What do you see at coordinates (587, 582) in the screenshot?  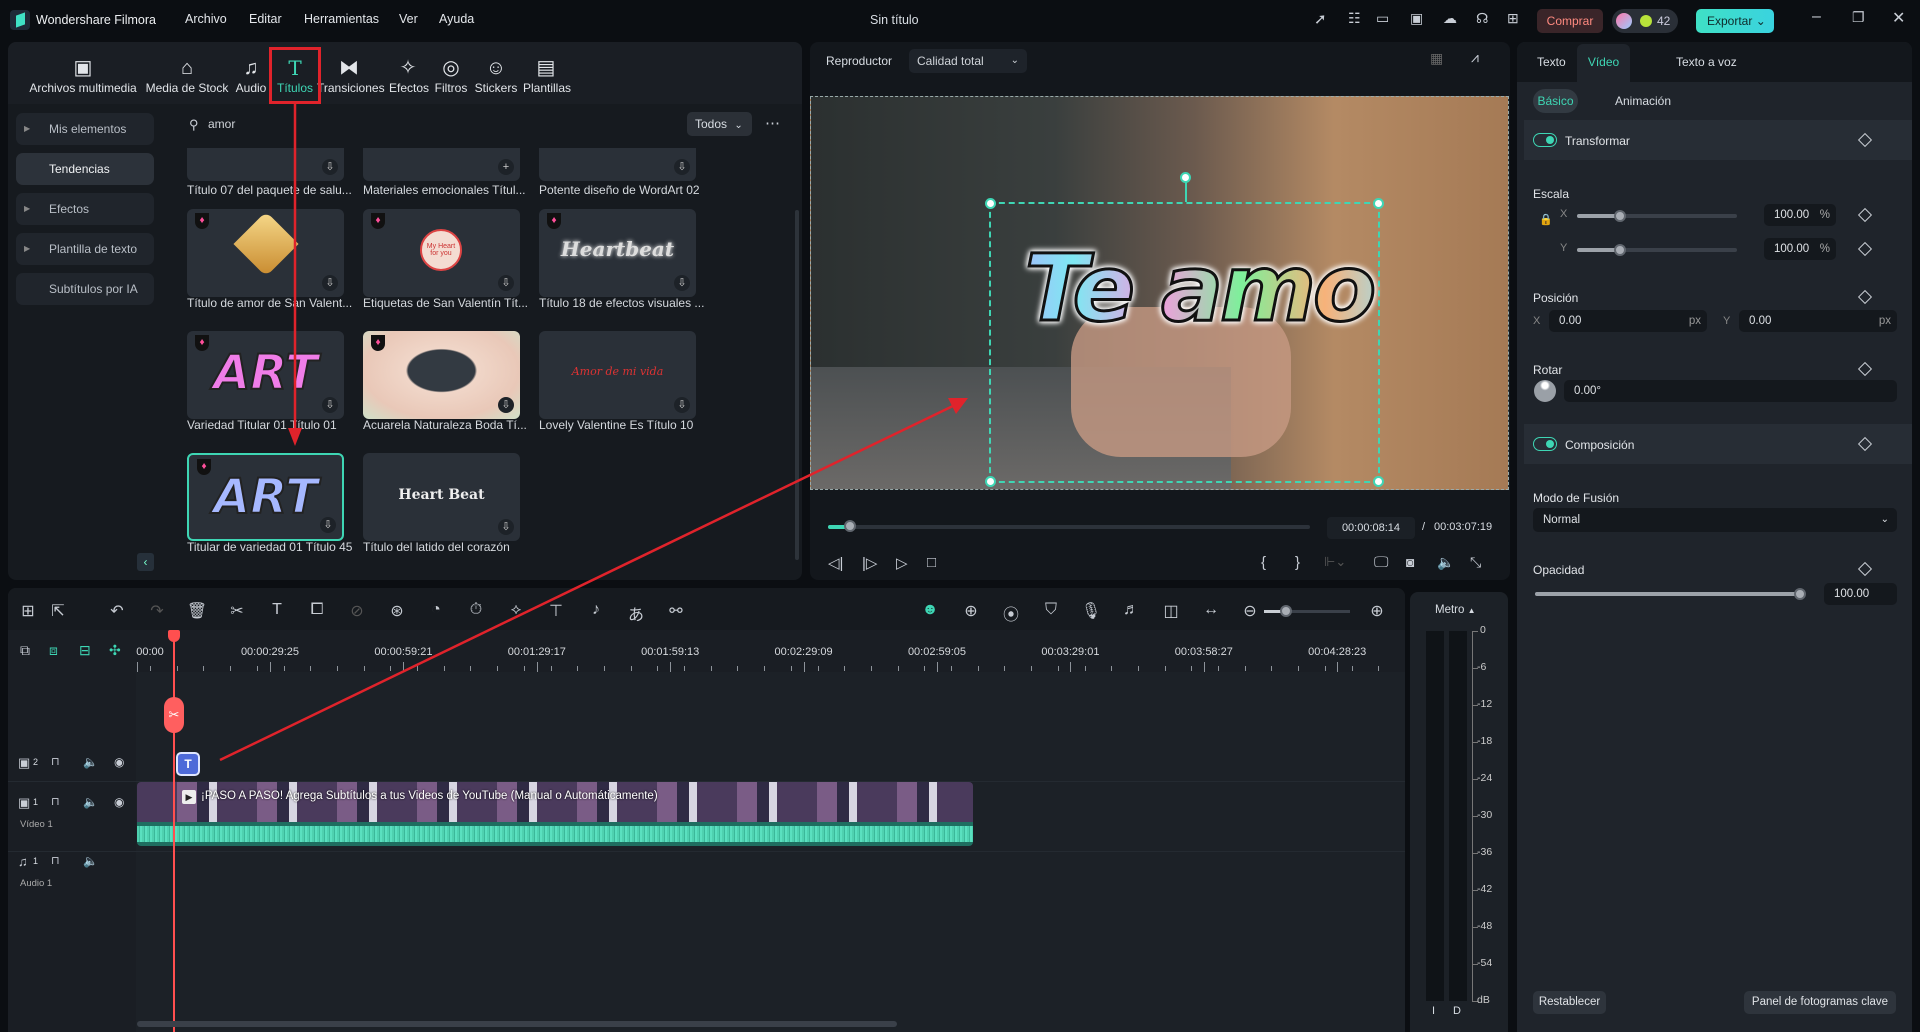 I see `annotation-arrow-diagonal` at bounding box center [587, 582].